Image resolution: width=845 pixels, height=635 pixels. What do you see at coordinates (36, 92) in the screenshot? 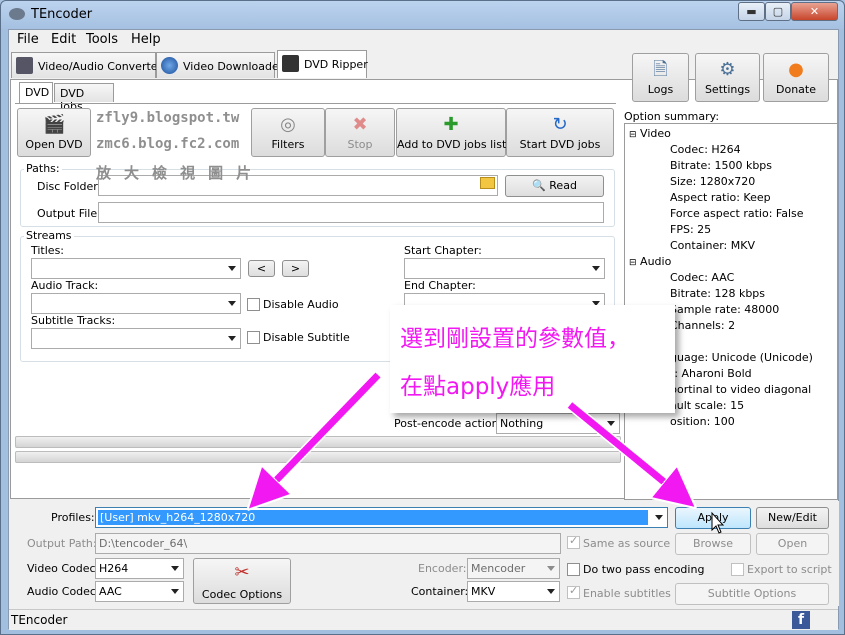
I see `subtab-dvd: DVD` at bounding box center [36, 92].